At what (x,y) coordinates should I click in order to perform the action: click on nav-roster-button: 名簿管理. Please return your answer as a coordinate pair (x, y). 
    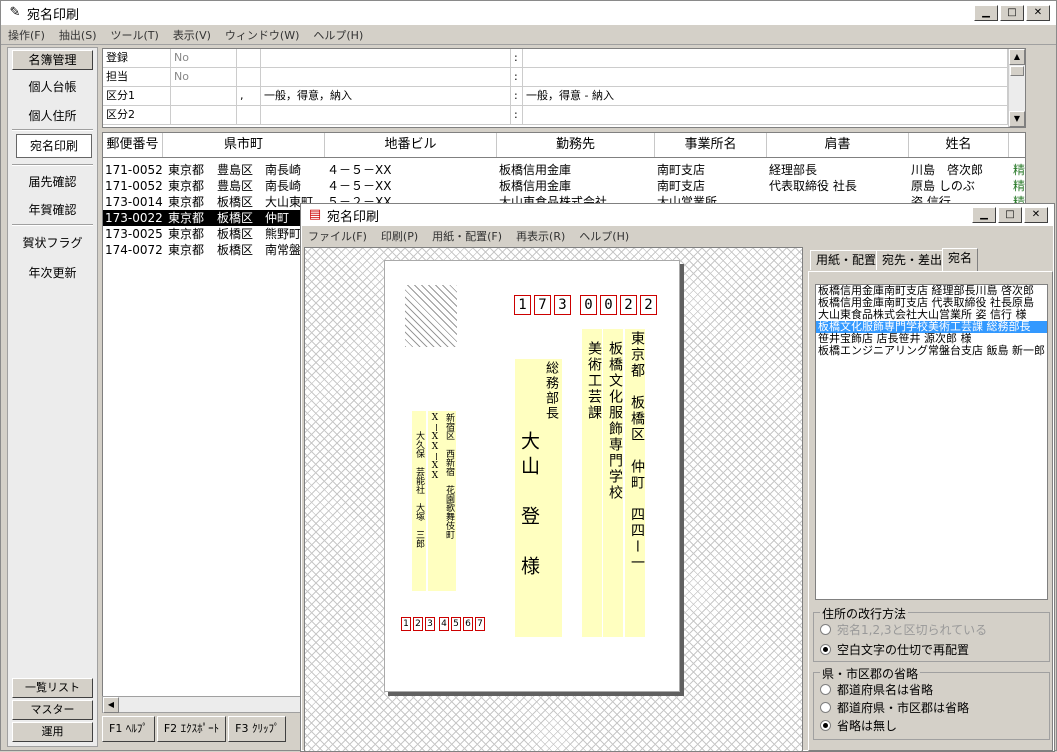
    Looking at the image, I should click on (52, 60).